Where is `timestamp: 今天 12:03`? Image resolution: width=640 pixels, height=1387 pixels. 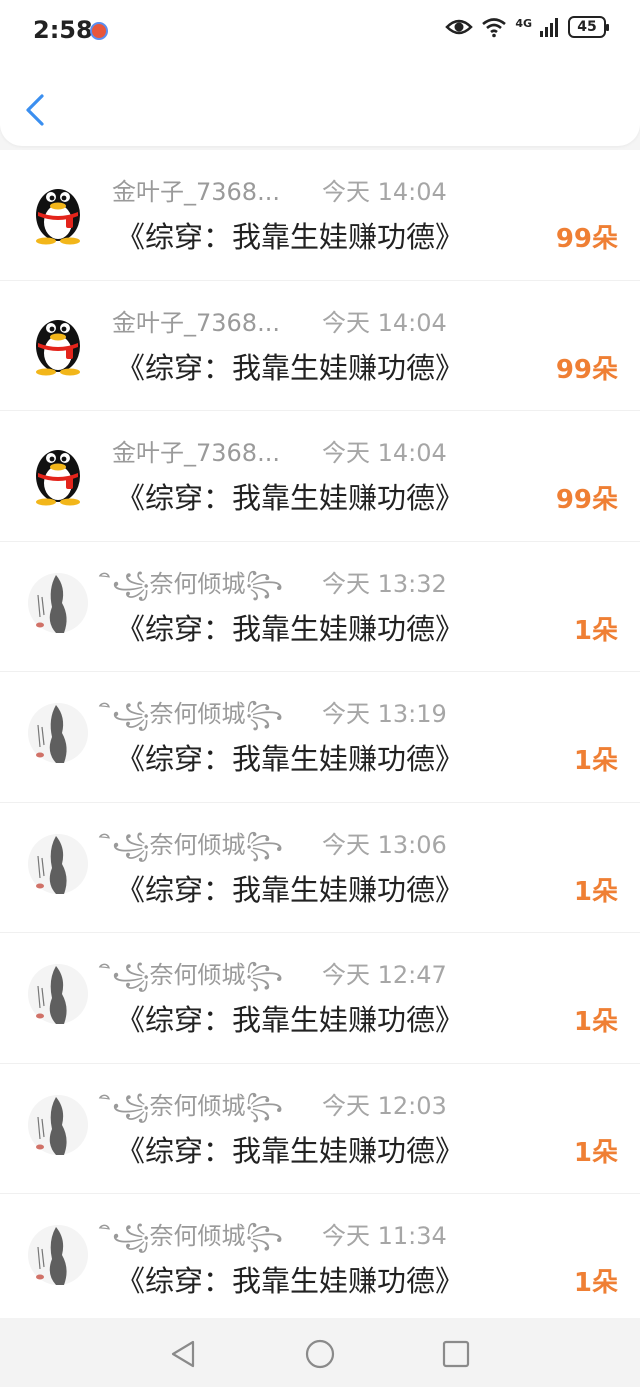
timestamp: 今天 12:03 is located at coordinates (384, 1105).